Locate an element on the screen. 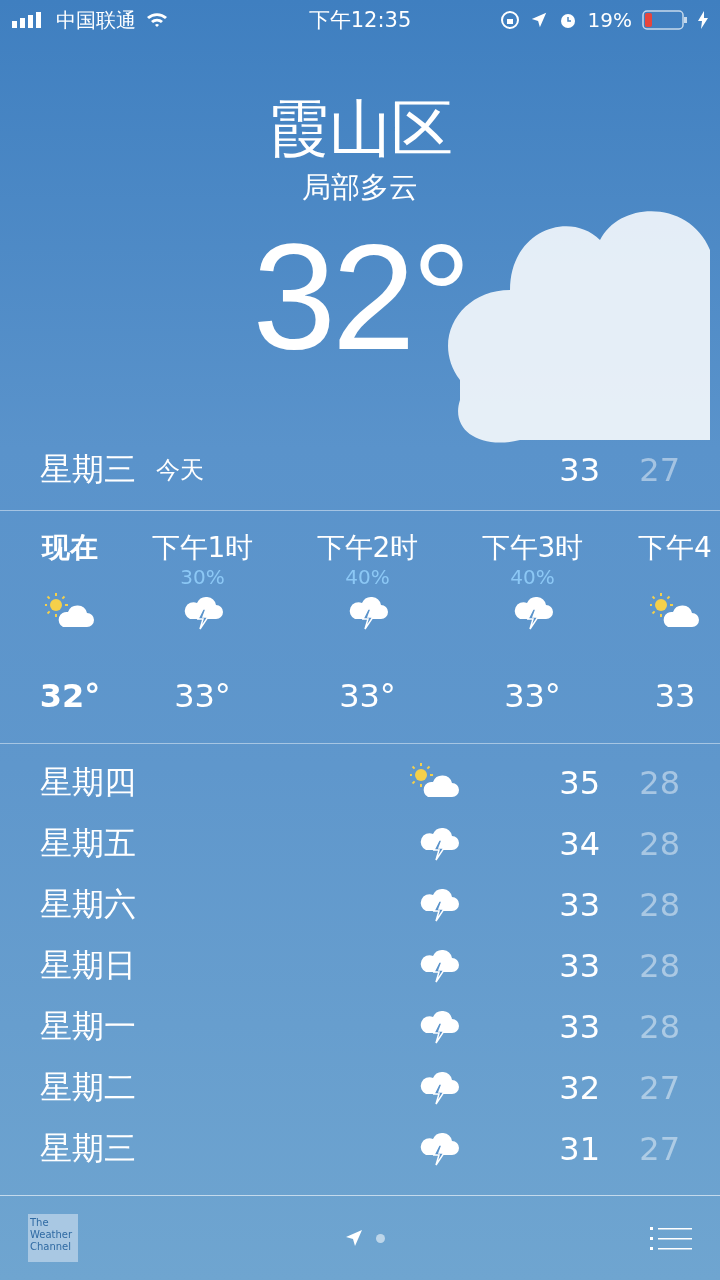 The width and height of the screenshot is (720, 1280). weather-condition: 局部多云 is located at coordinates (360, 187).